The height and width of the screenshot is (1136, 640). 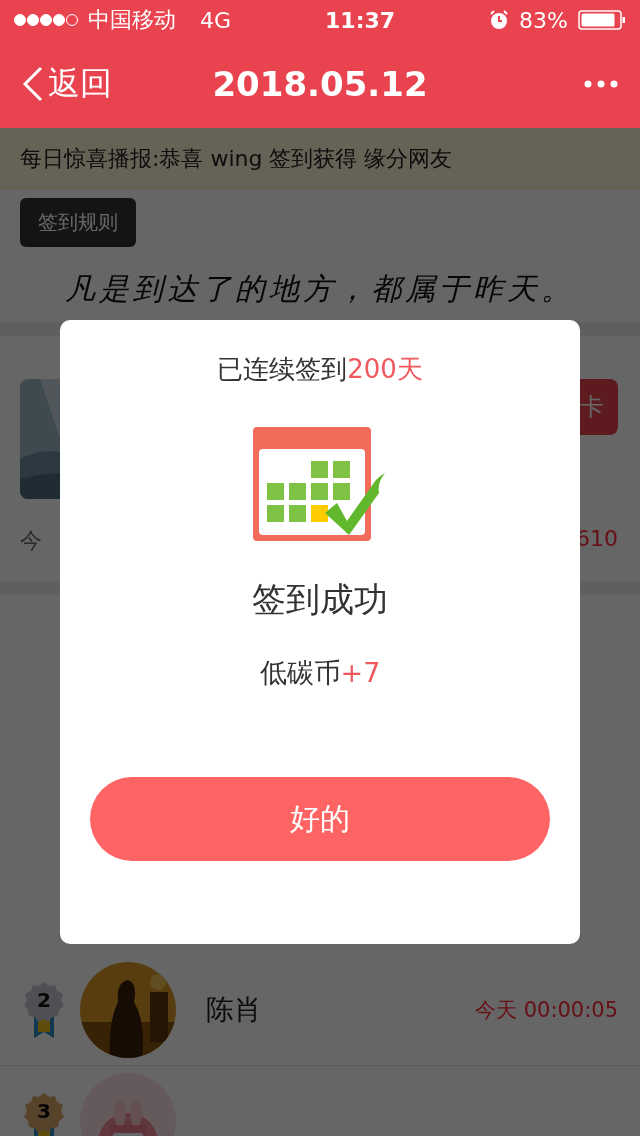 I want to click on clock-time: 11:37, so click(x=360, y=20).